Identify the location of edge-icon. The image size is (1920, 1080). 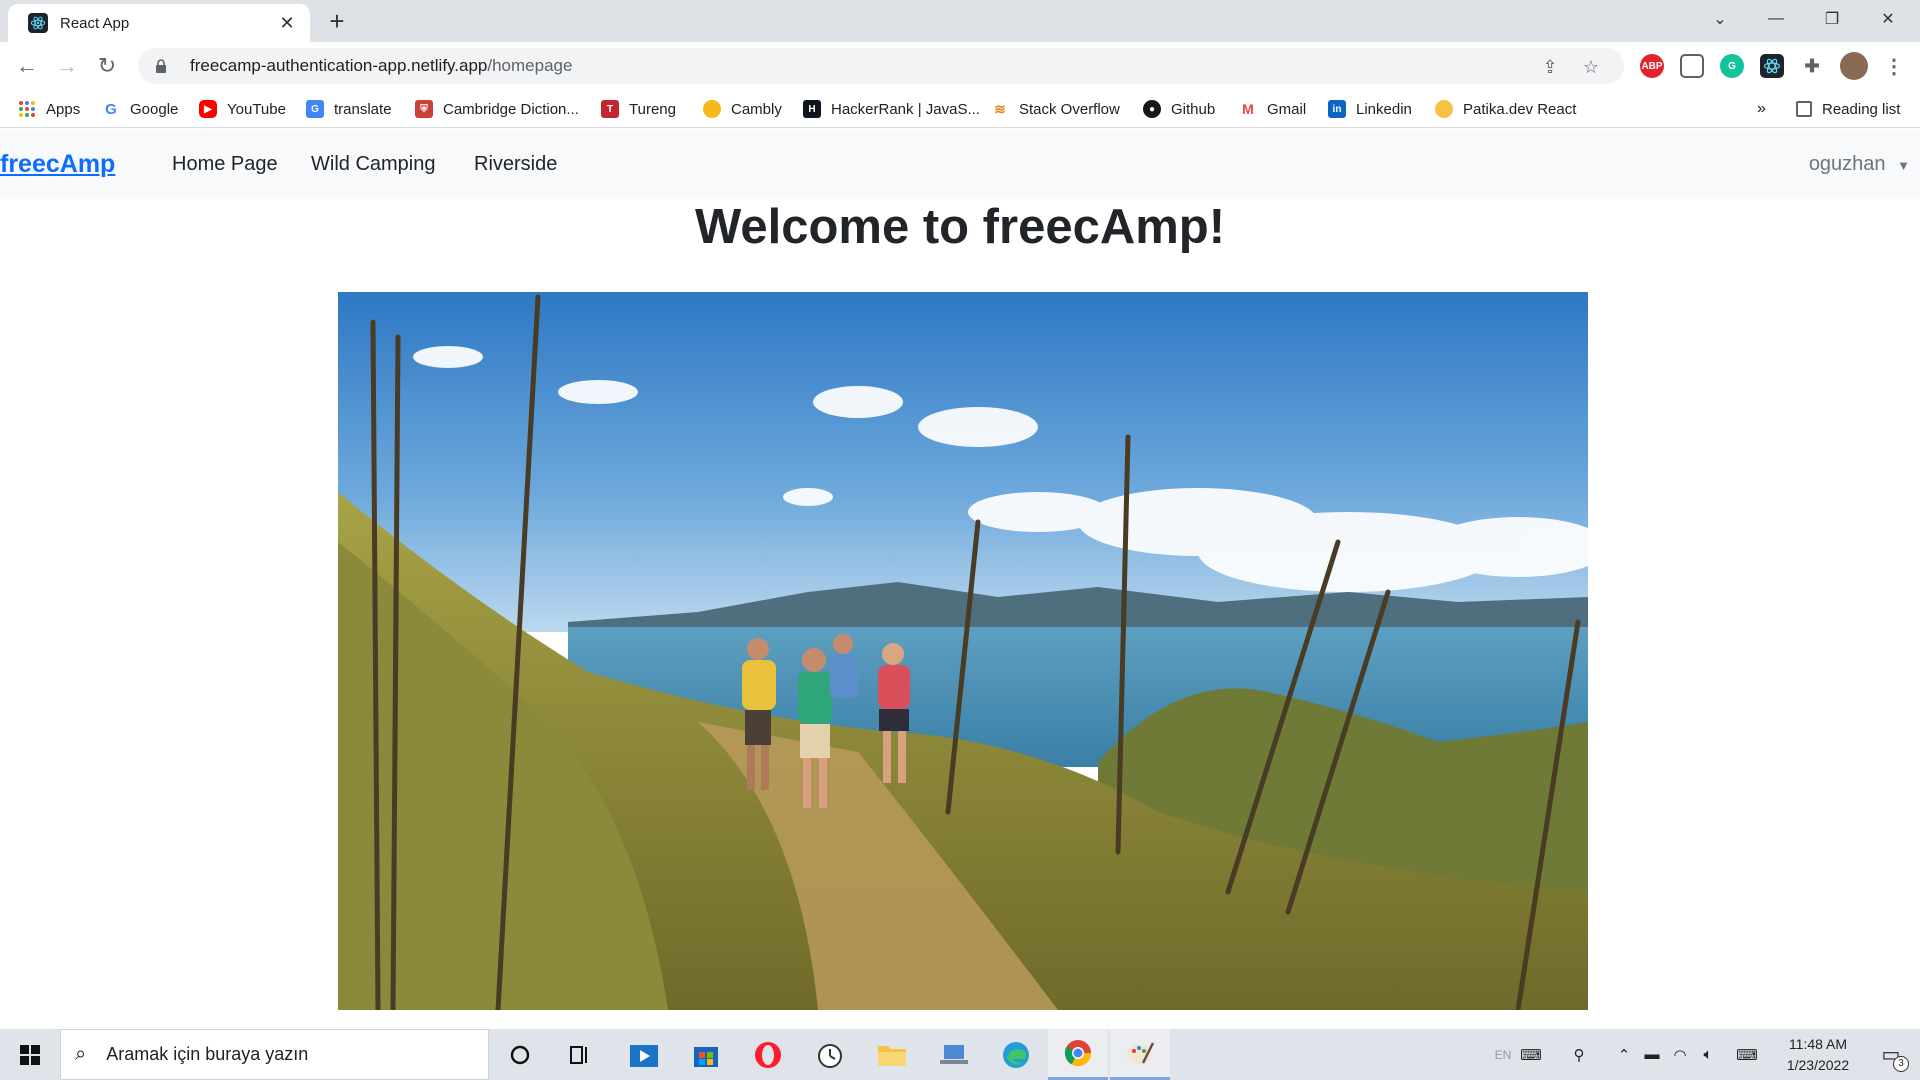
(1016, 1054).